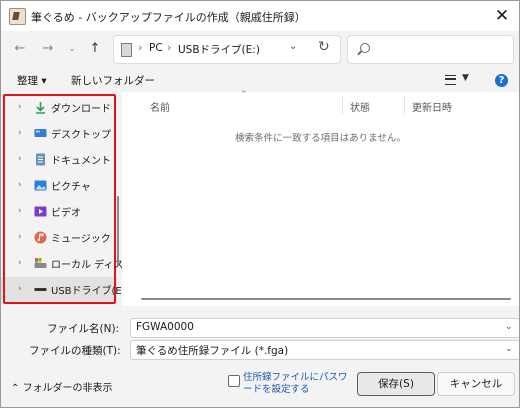 The height and width of the screenshot is (408, 520). What do you see at coordinates (320, 138) in the screenshot?
I see `empty-results-message: 検索条件に一致する項目はありません。` at bounding box center [320, 138].